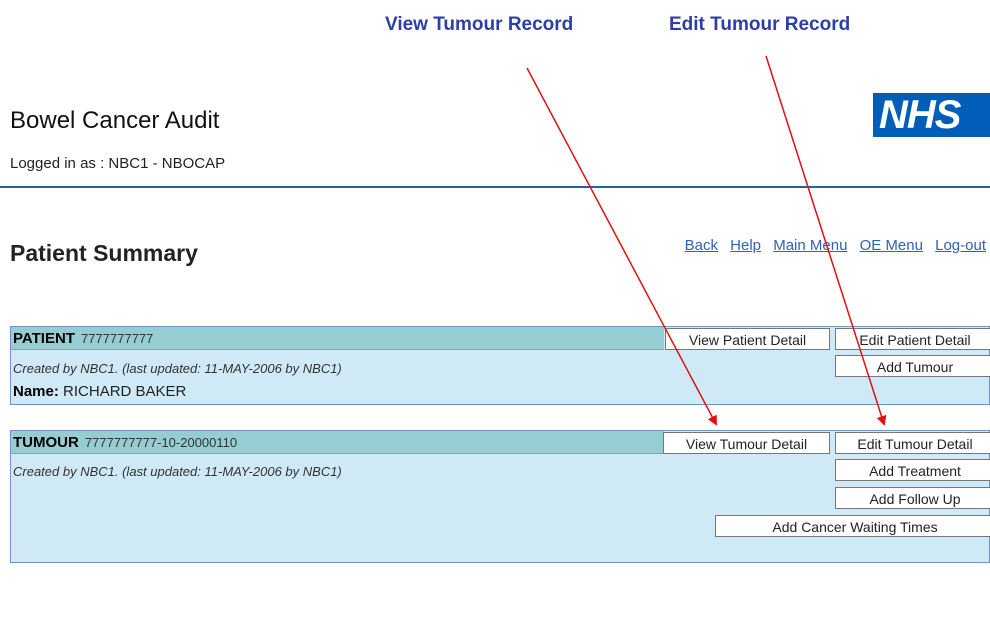  What do you see at coordinates (479, 24) in the screenshot?
I see `callout-view-tumour-record: View Tumour Record` at bounding box center [479, 24].